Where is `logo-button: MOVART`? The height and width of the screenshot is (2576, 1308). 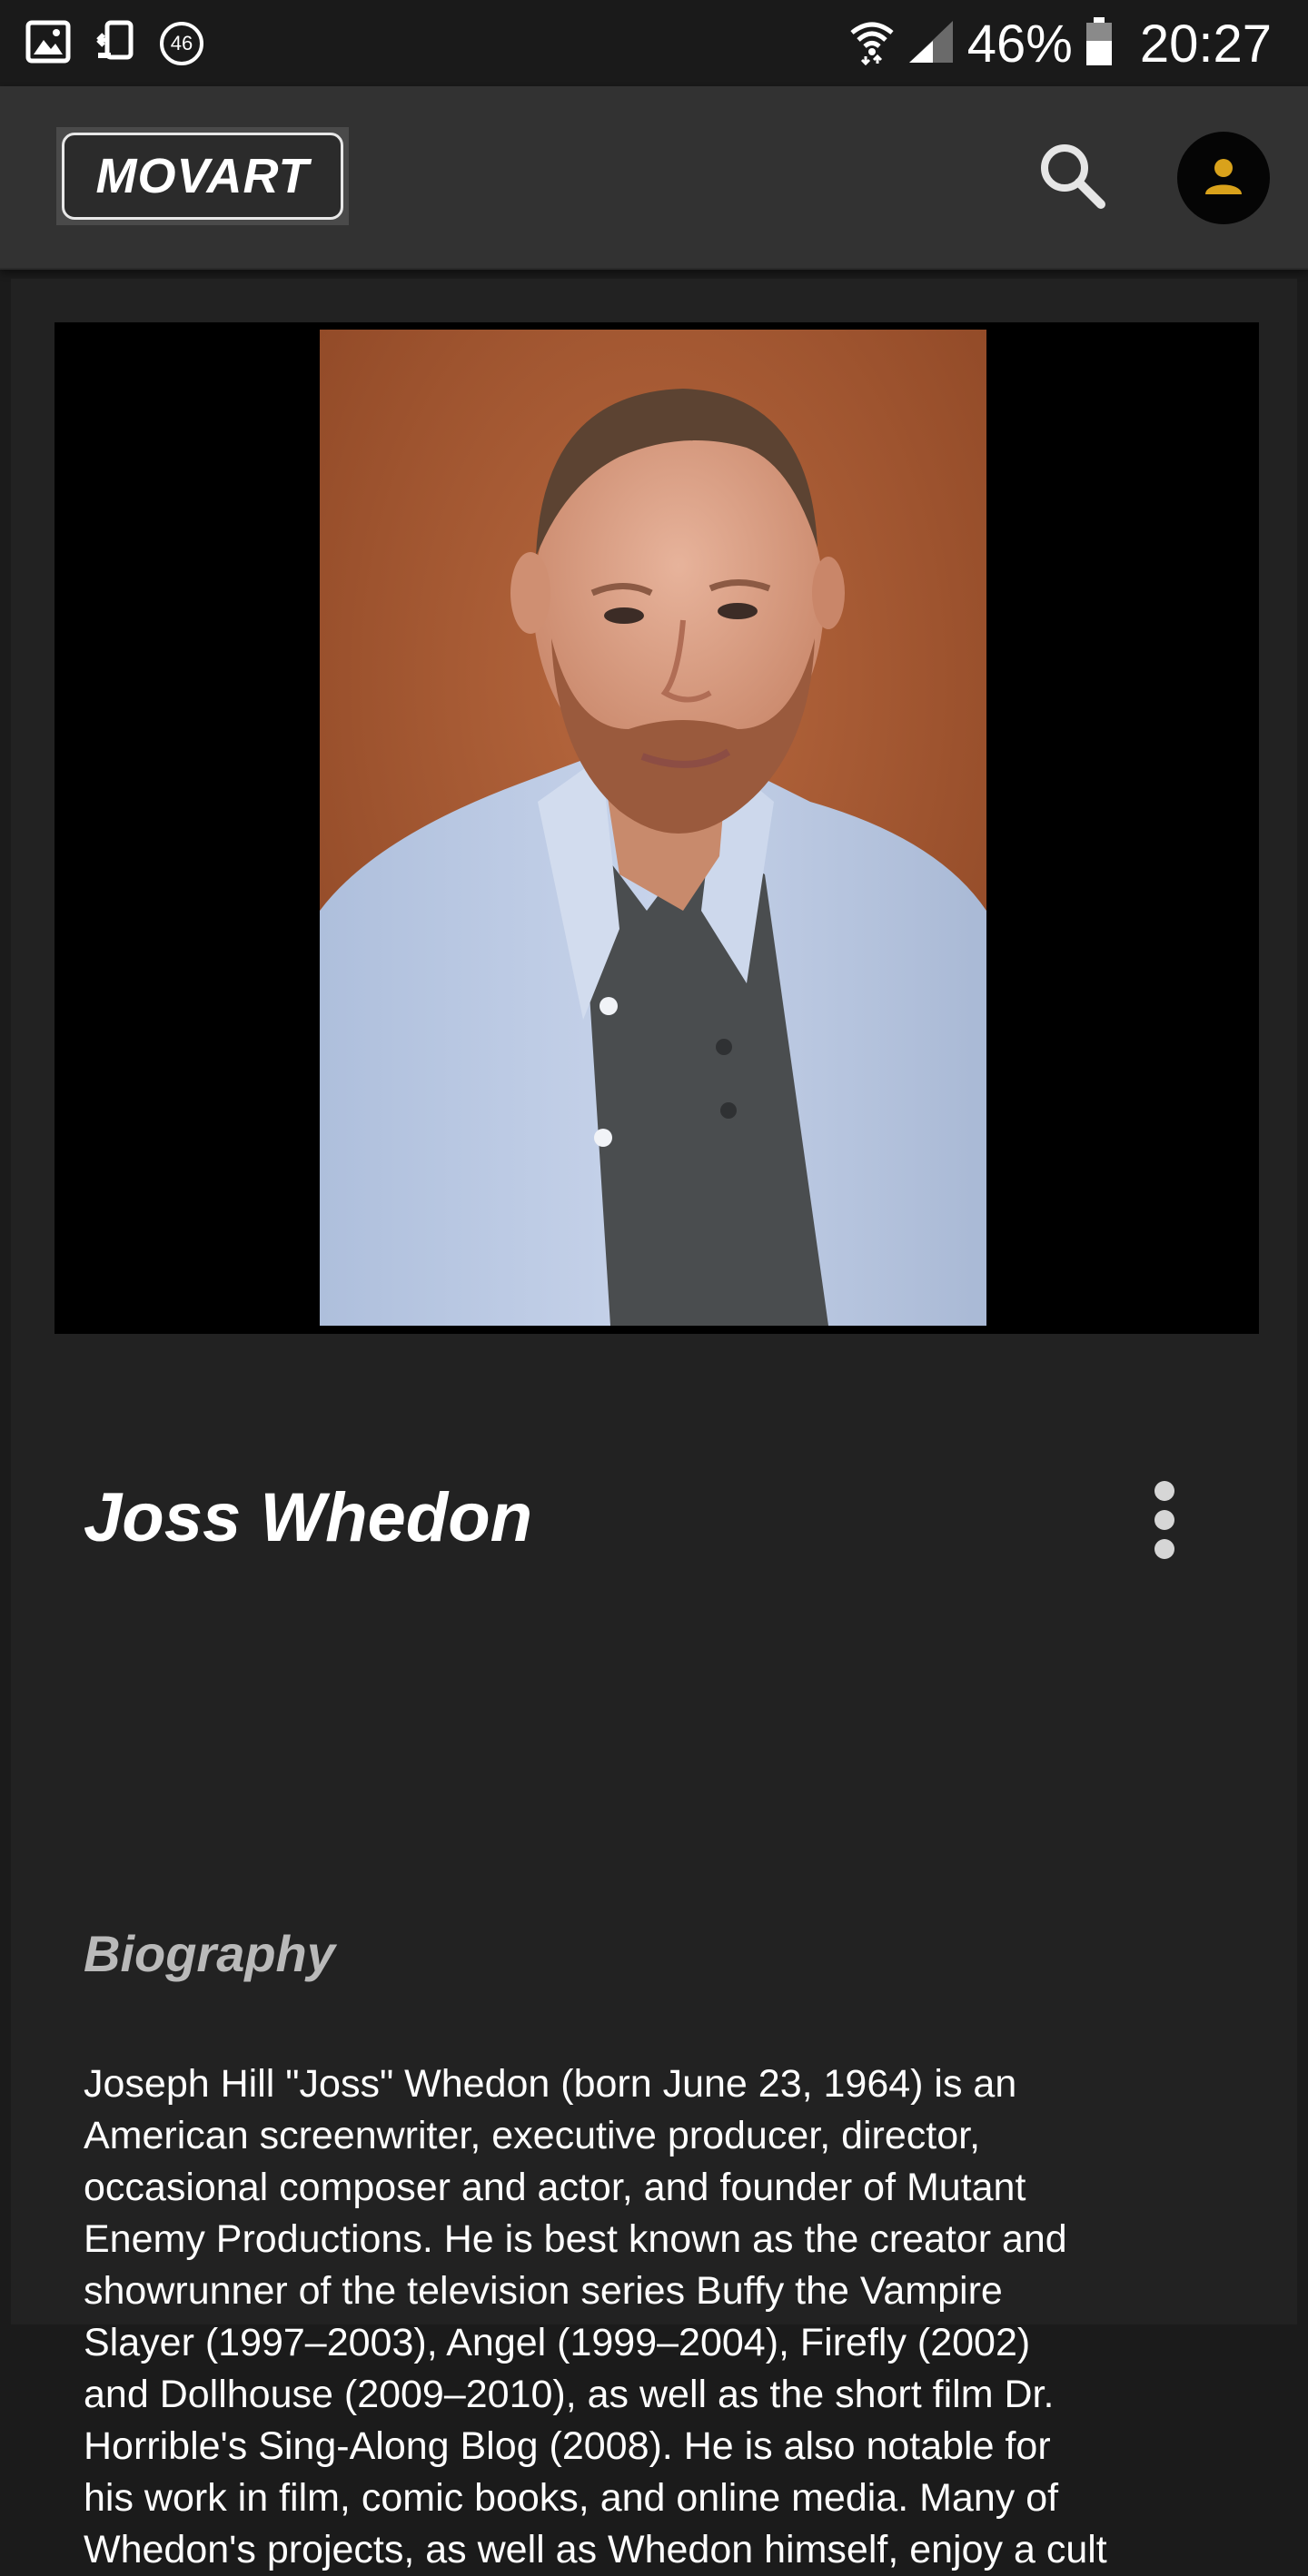 logo-button: MOVART is located at coordinates (203, 176).